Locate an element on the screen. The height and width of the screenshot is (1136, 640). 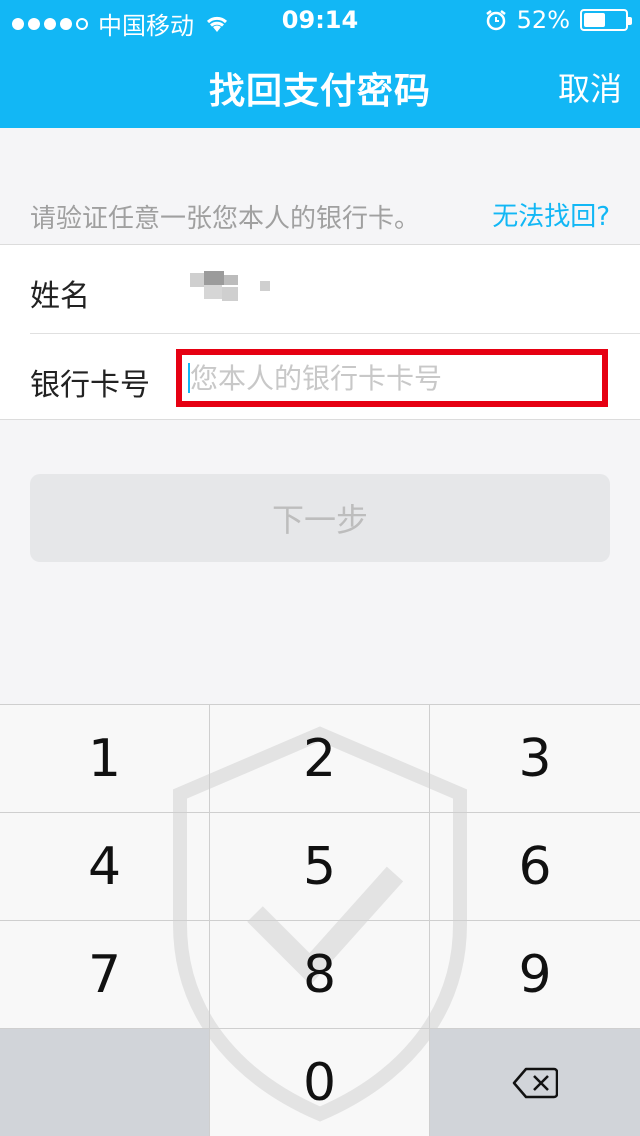
battery-percent: 52% is located at coordinates (543, 20).